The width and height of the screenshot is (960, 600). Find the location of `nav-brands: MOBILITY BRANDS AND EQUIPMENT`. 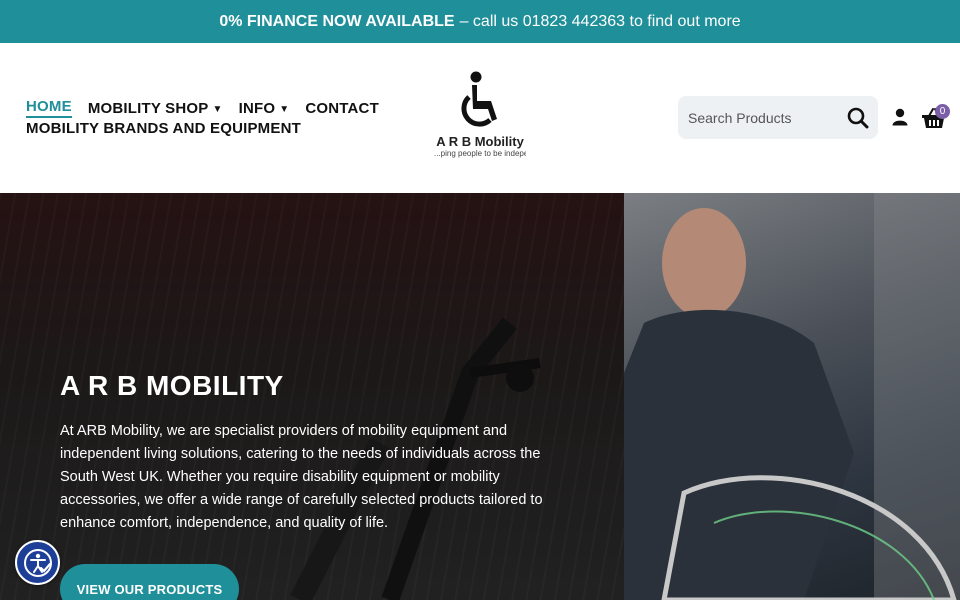

nav-brands: MOBILITY BRANDS AND EQUIPMENT is located at coordinates (163, 128).